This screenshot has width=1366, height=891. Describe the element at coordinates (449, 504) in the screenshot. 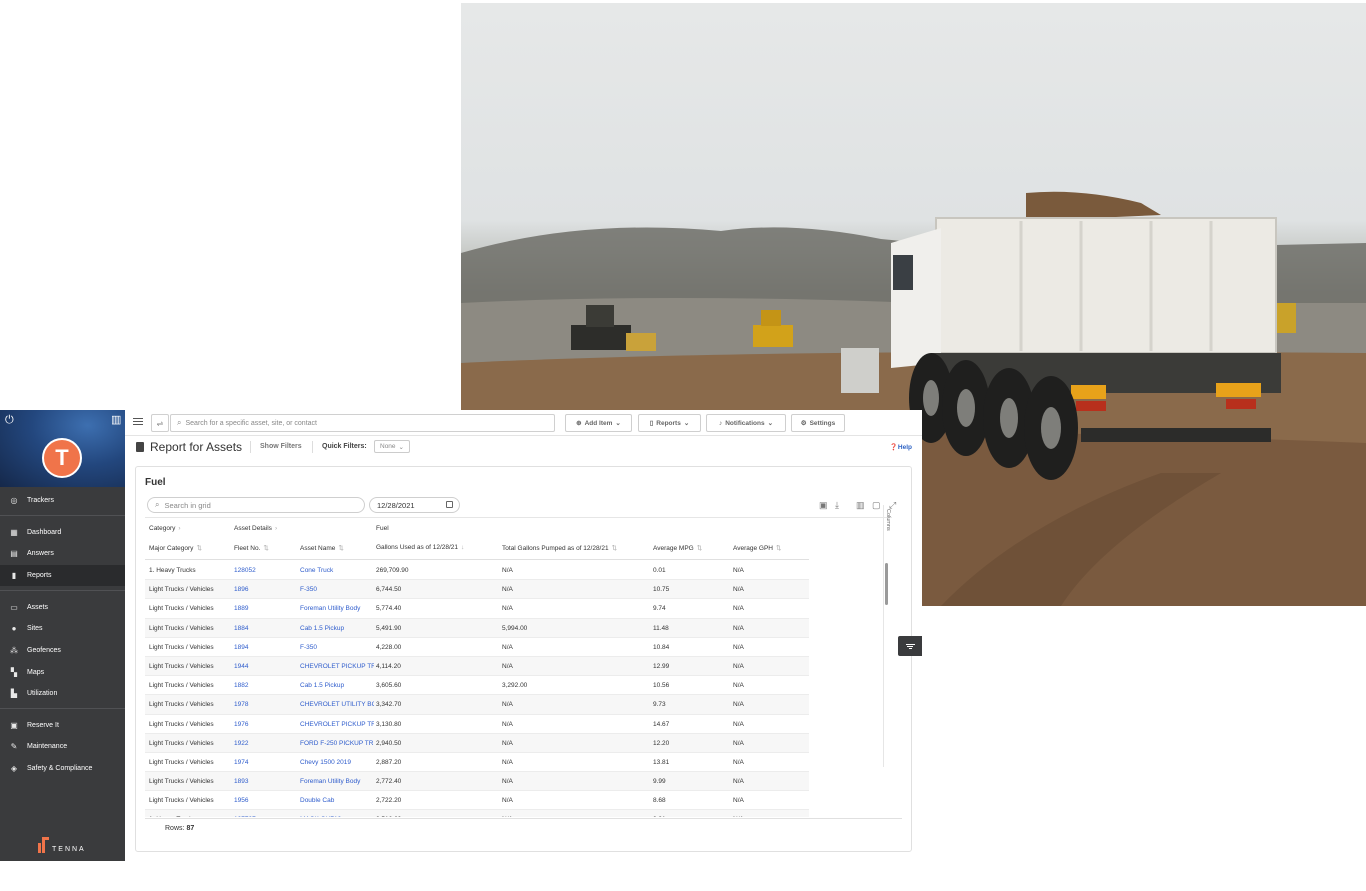

I see `calendar-icon` at that location.